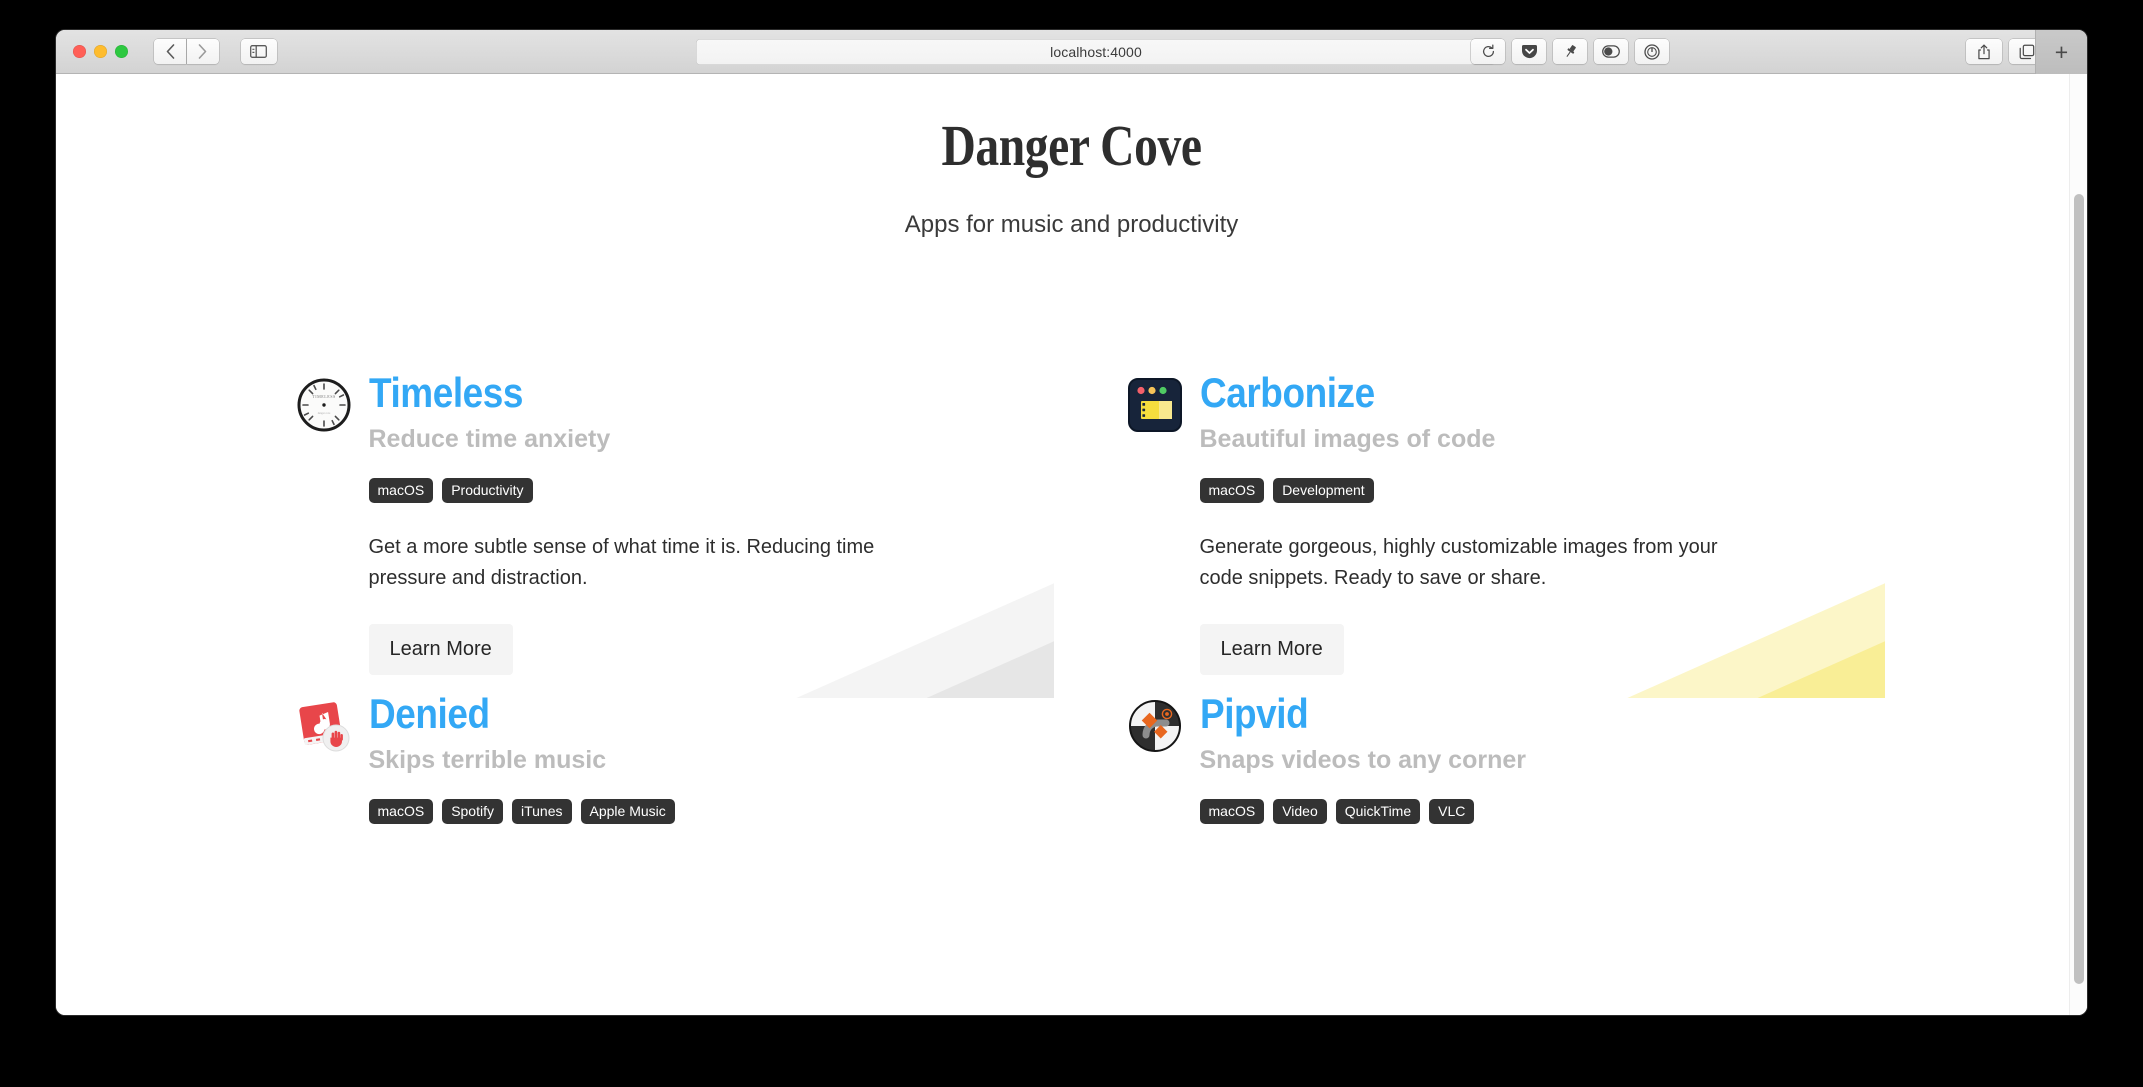 The height and width of the screenshot is (1087, 2143). What do you see at coordinates (1343, 713) in the screenshot?
I see `app-name: Pipvid` at bounding box center [1343, 713].